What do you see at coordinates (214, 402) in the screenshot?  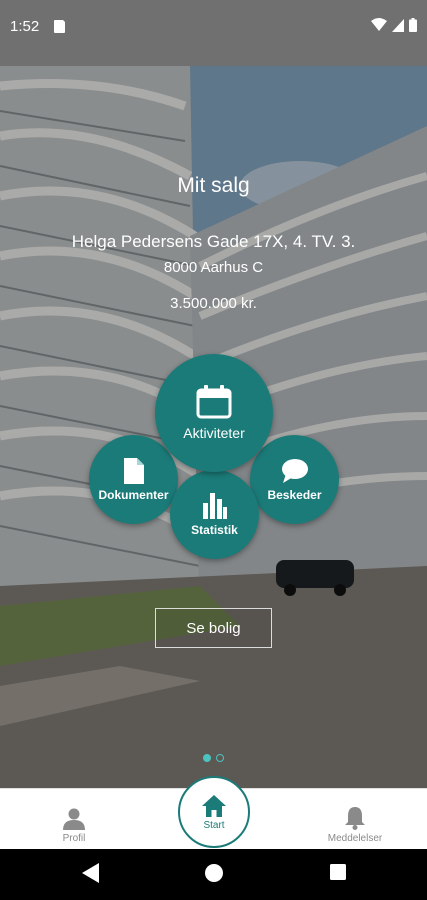 I see `calendar-icon` at bounding box center [214, 402].